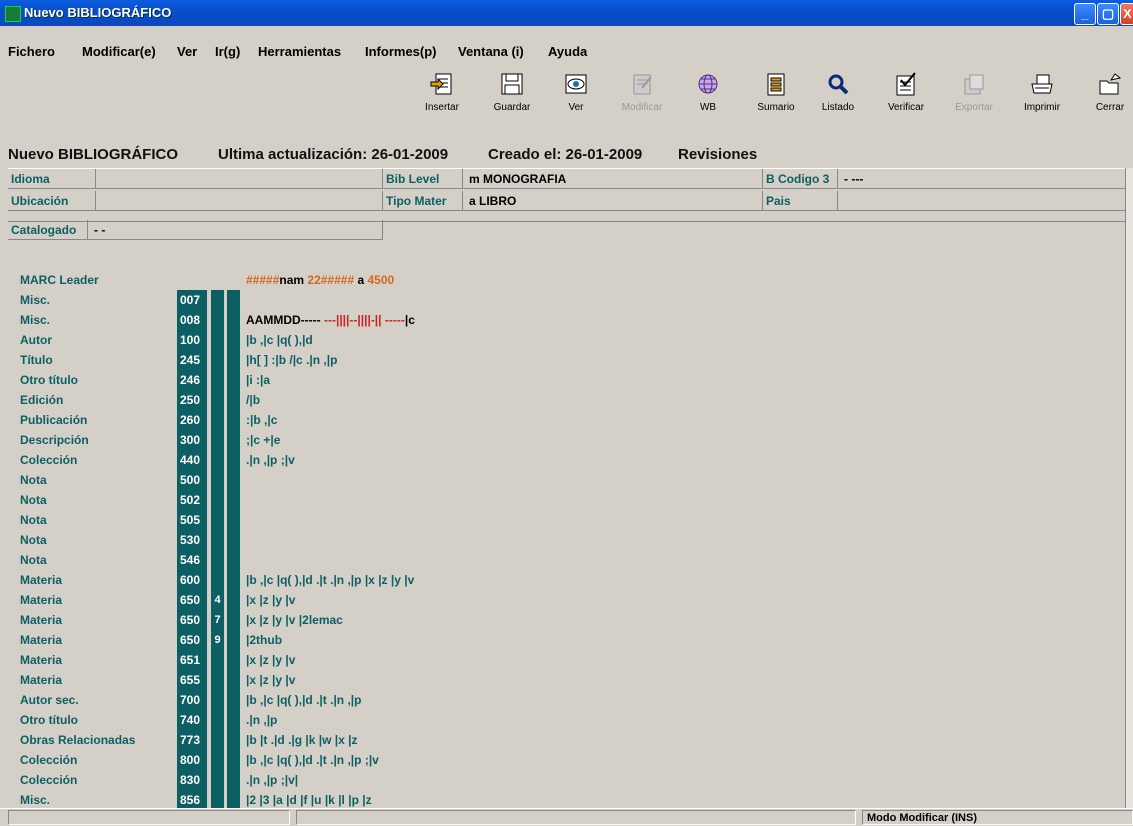  Describe the element at coordinates (312, 760) in the screenshot. I see `marc-field-value: |b ,|c |q( ),|d .|t .|n ,|p ;|v` at that location.